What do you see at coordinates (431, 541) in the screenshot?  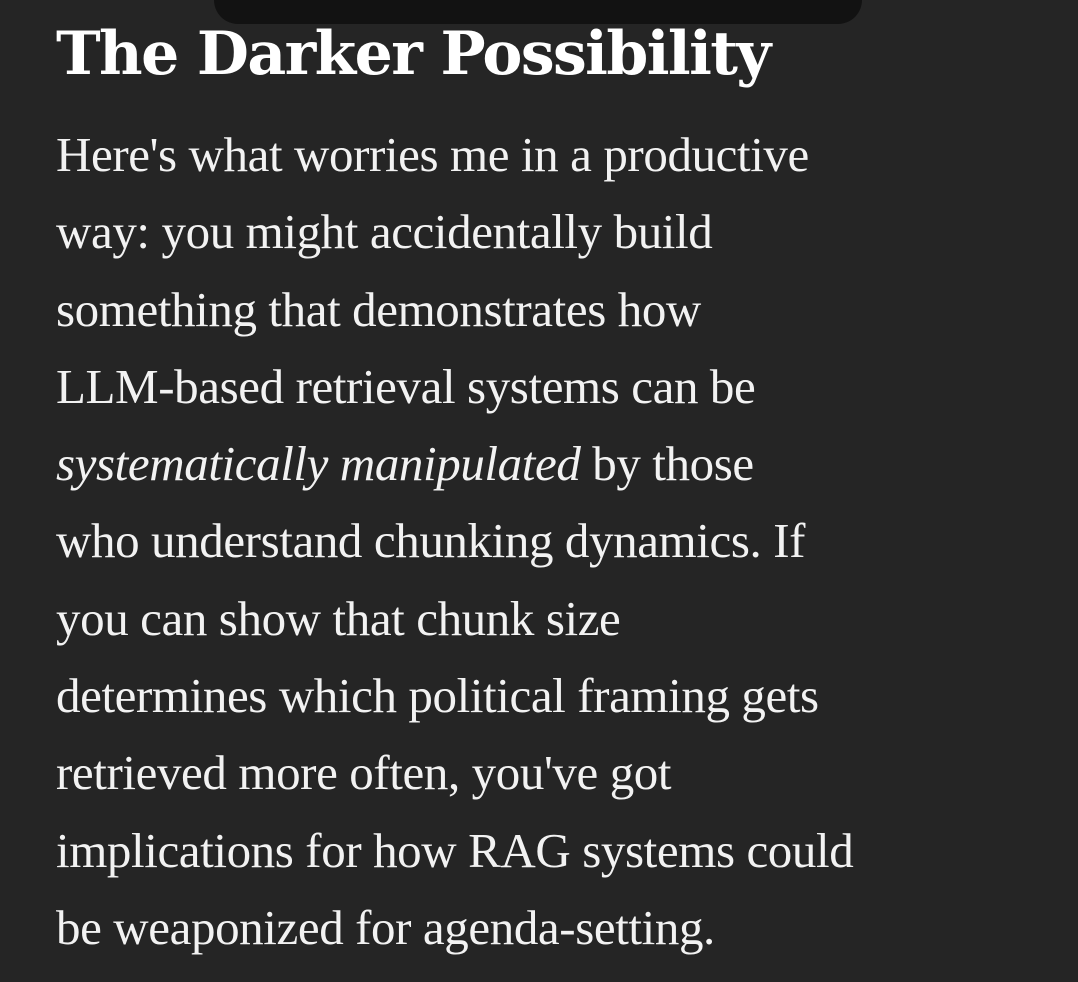 I see `paragraph-line: who understand chunking dynamics. If` at bounding box center [431, 541].